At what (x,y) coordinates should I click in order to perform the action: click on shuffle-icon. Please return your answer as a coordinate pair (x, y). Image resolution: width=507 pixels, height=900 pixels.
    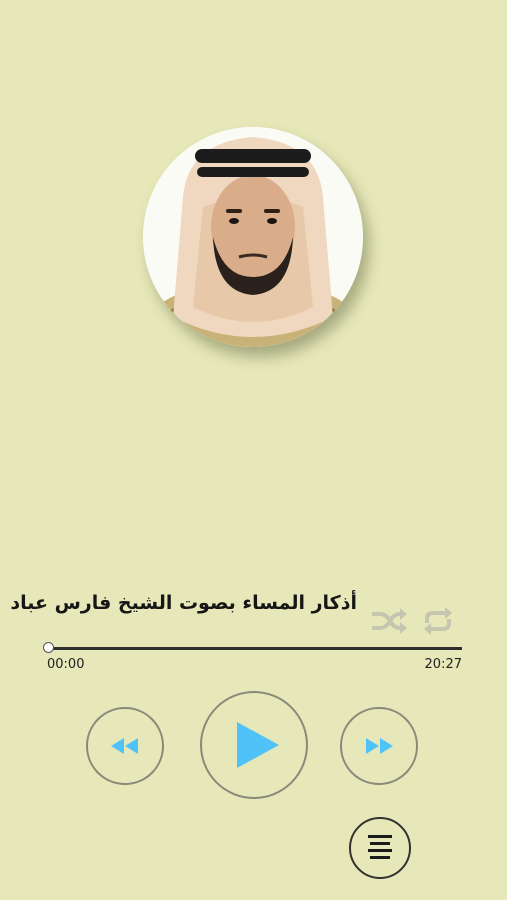
    Looking at the image, I should click on (389, 621).